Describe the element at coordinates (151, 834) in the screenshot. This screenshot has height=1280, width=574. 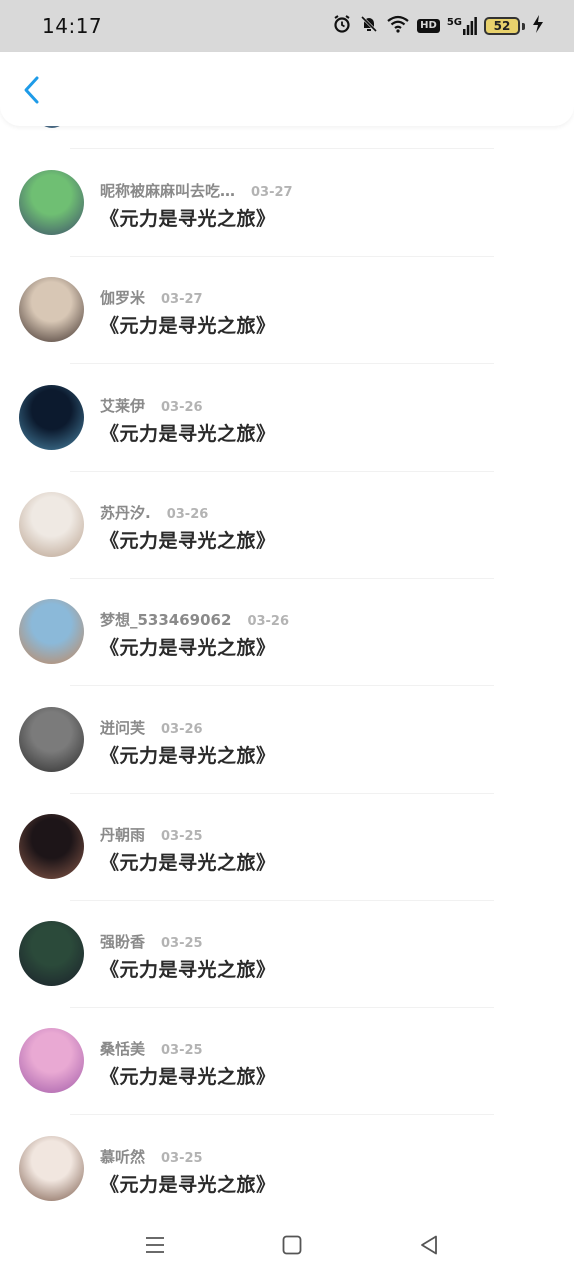
I see `comment-meta: 丹朝雨 03-25` at that location.